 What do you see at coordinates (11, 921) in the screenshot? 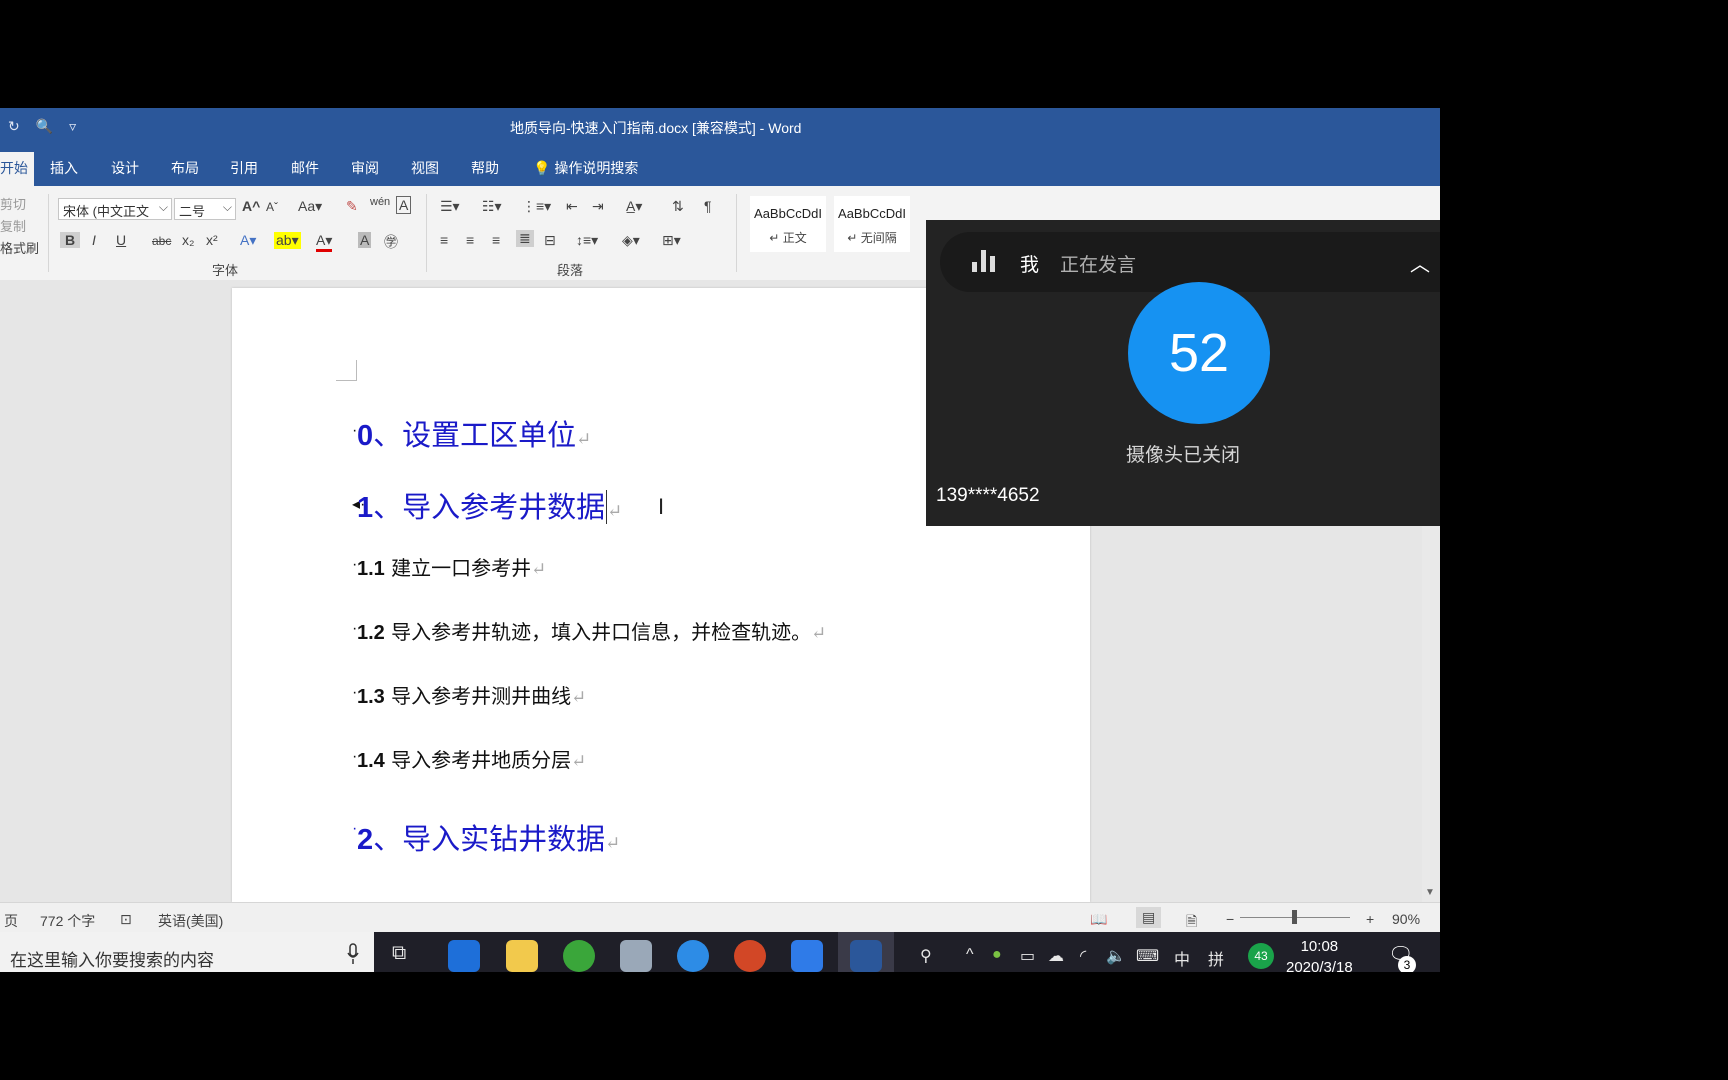
I see `page-indicator: 页` at bounding box center [11, 921].